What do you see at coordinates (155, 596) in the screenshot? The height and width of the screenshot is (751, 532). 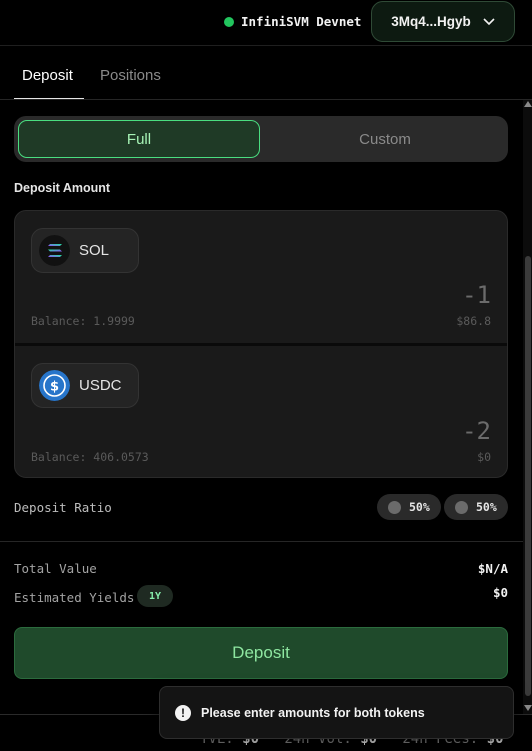 I see `yields-period-badge: 1Y` at bounding box center [155, 596].